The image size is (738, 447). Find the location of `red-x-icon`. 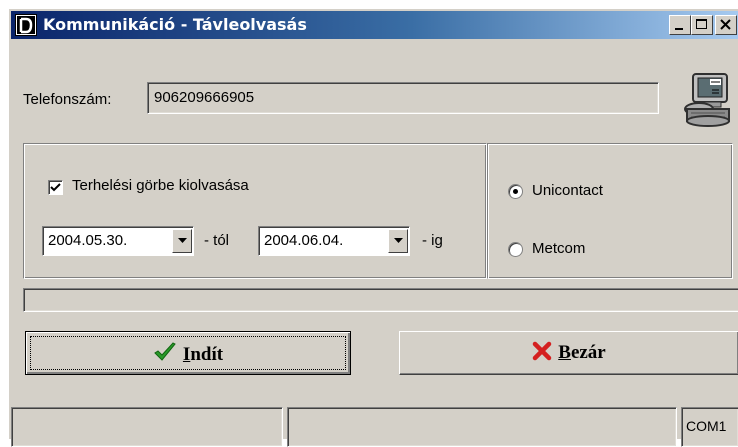

red-x-icon is located at coordinates (542, 351).